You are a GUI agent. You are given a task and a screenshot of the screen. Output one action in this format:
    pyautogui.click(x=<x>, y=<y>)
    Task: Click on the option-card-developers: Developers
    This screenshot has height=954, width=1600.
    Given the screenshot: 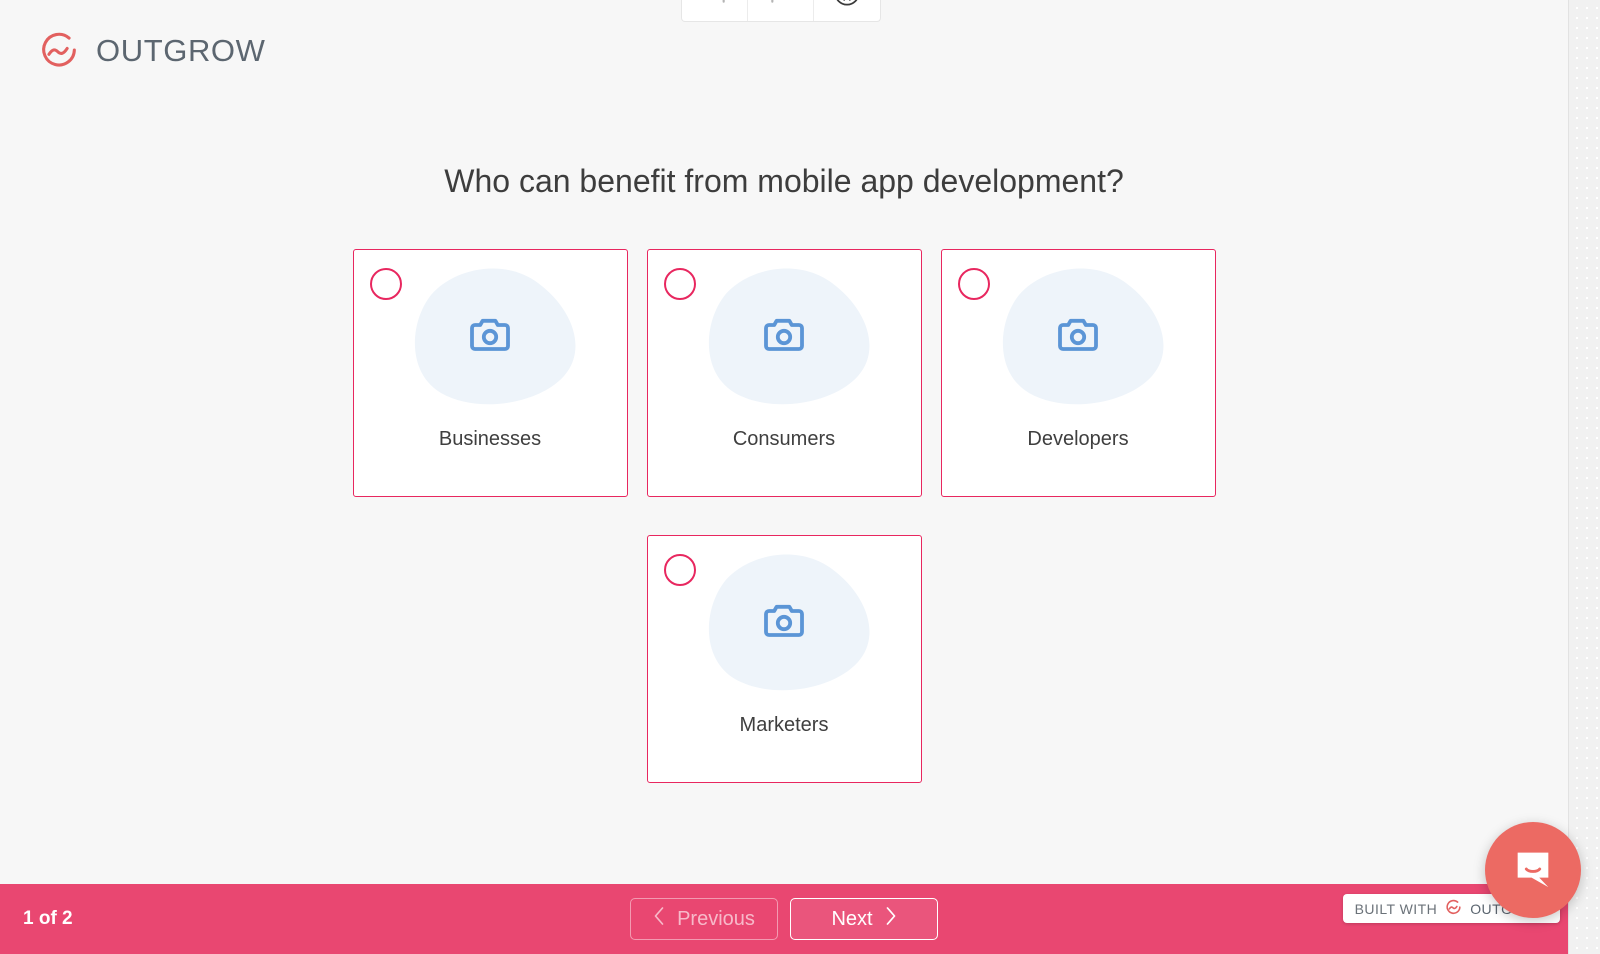 What is the action you would take?
    pyautogui.click(x=1078, y=373)
    